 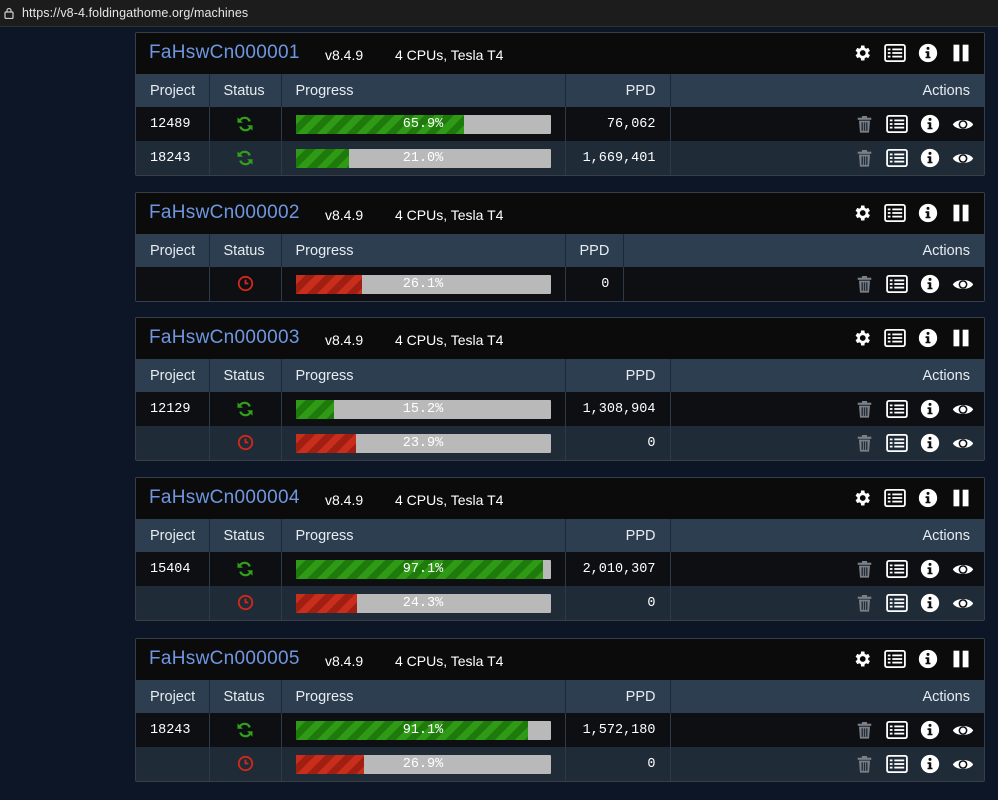 I want to click on project-cell: 18243, so click(x=173, y=158).